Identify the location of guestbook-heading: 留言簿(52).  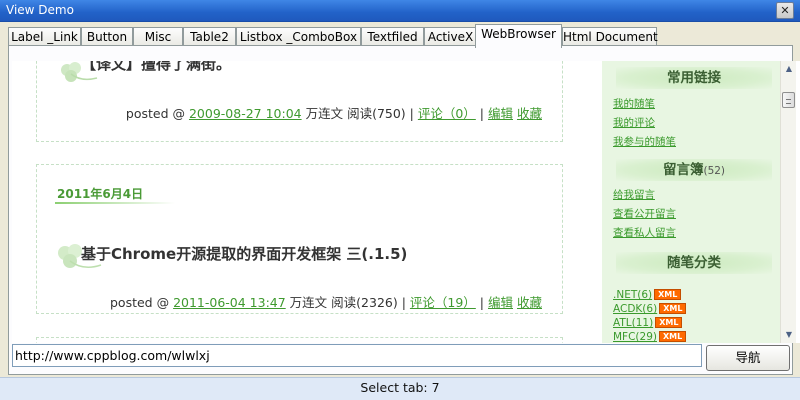
(694, 170).